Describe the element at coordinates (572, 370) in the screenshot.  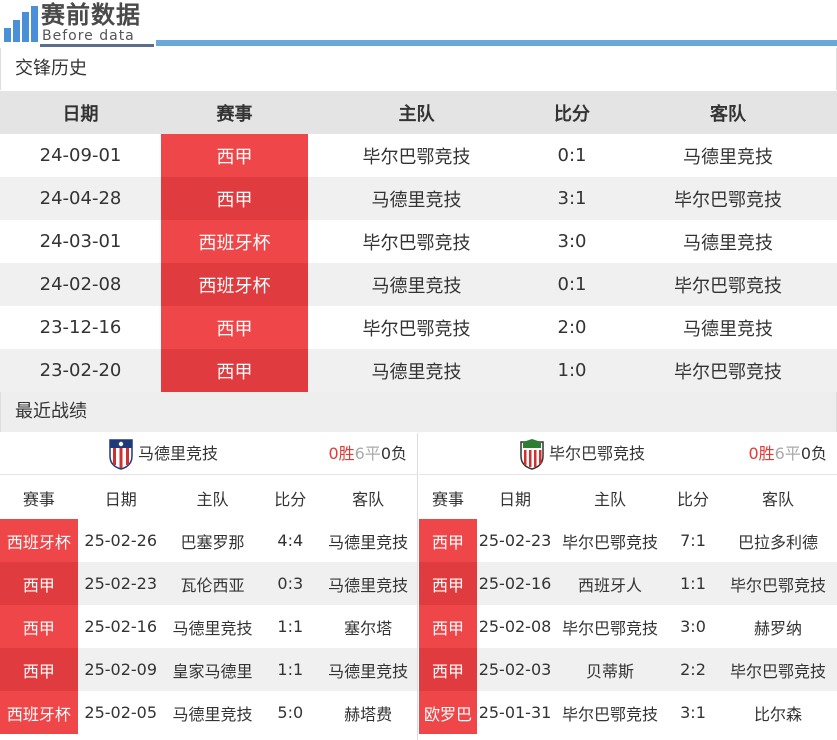
I see `match-score: 1:0` at that location.